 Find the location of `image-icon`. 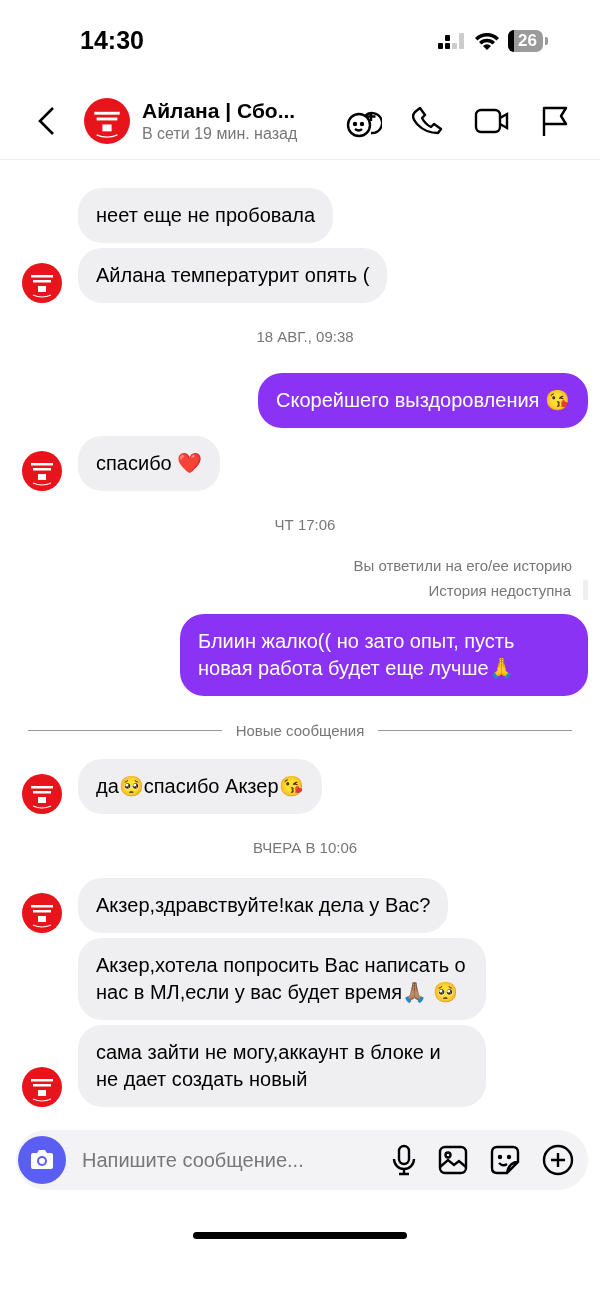

image-icon is located at coordinates (453, 1160).